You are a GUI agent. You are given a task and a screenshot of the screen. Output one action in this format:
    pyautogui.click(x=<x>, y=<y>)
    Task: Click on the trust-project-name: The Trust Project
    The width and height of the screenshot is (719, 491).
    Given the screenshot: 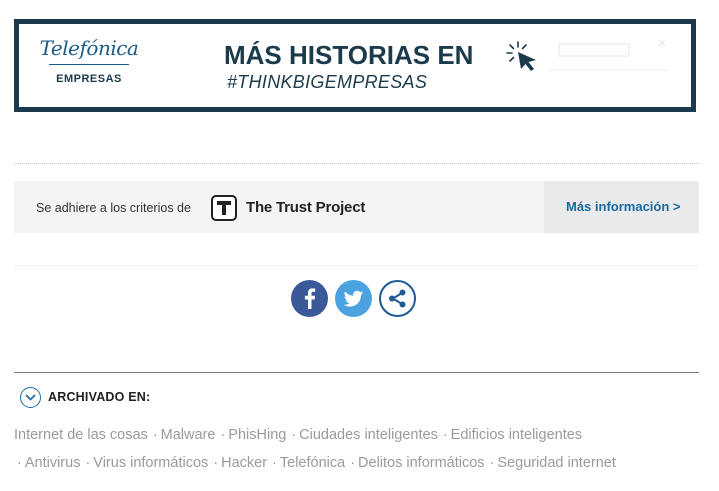 What is the action you would take?
    pyautogui.click(x=306, y=207)
    